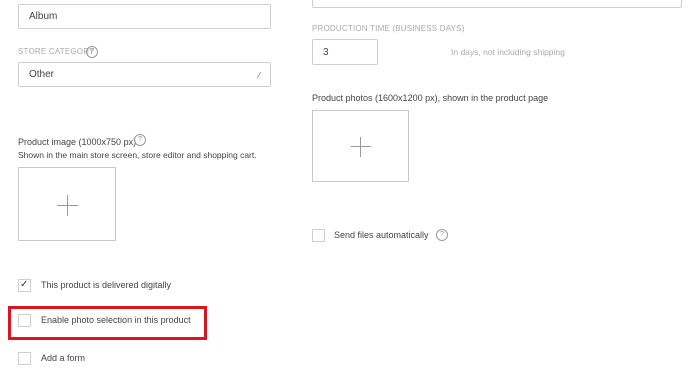 The width and height of the screenshot is (688, 369). Describe the element at coordinates (42, 74) in the screenshot. I see `store-category-value: Other` at that location.